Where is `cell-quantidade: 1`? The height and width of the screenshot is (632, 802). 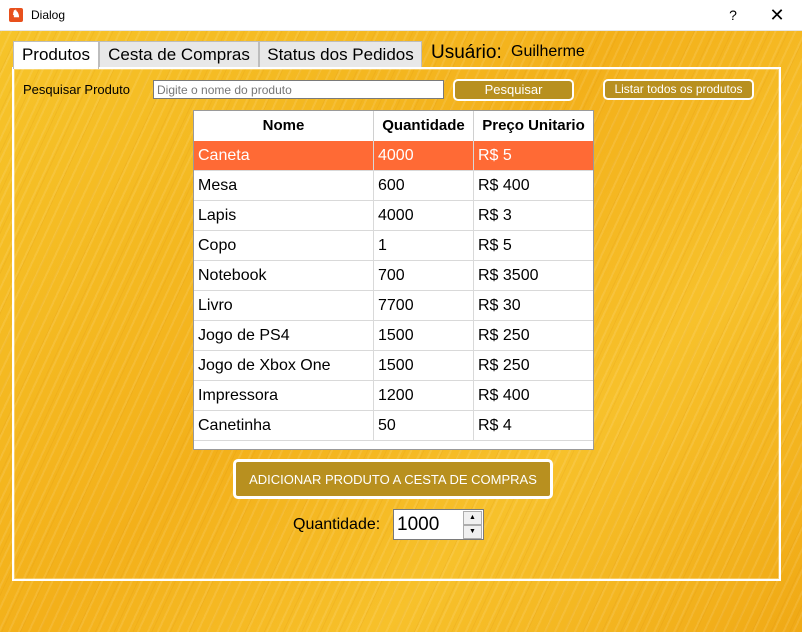
cell-quantidade: 1 is located at coordinates (424, 246).